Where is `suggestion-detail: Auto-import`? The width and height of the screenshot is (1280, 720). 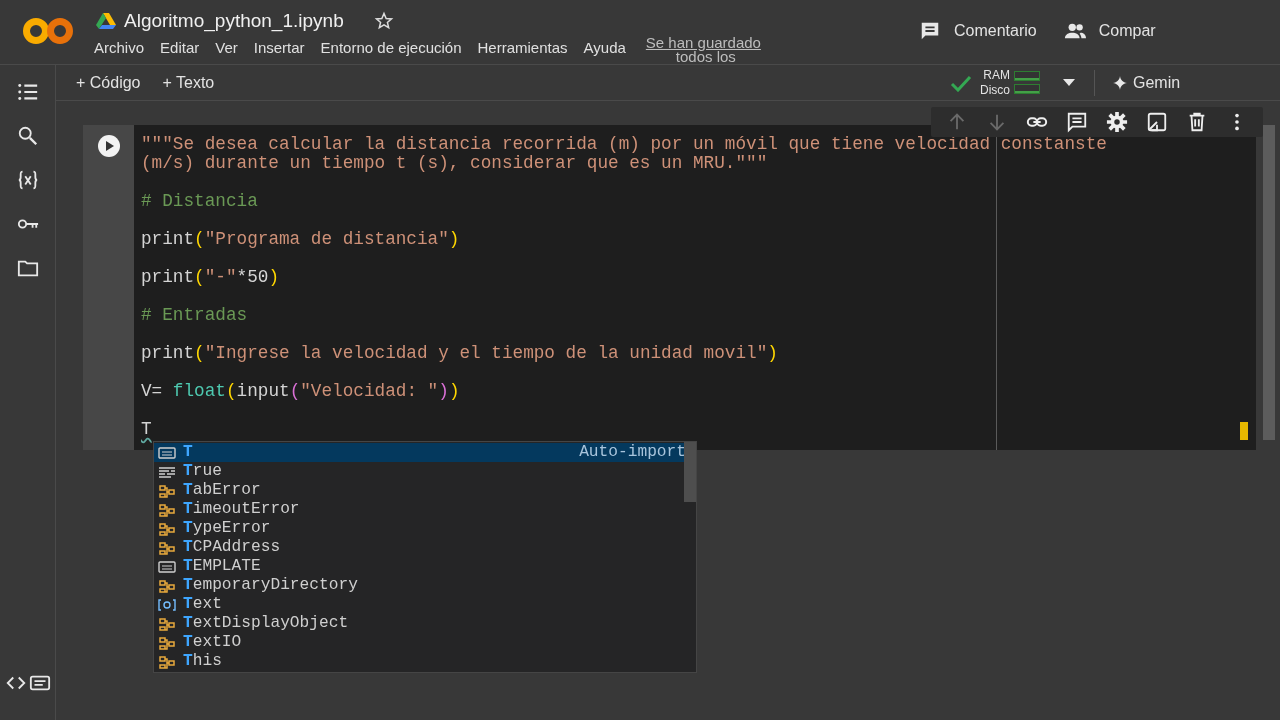 suggestion-detail: Auto-import is located at coordinates (632, 452).